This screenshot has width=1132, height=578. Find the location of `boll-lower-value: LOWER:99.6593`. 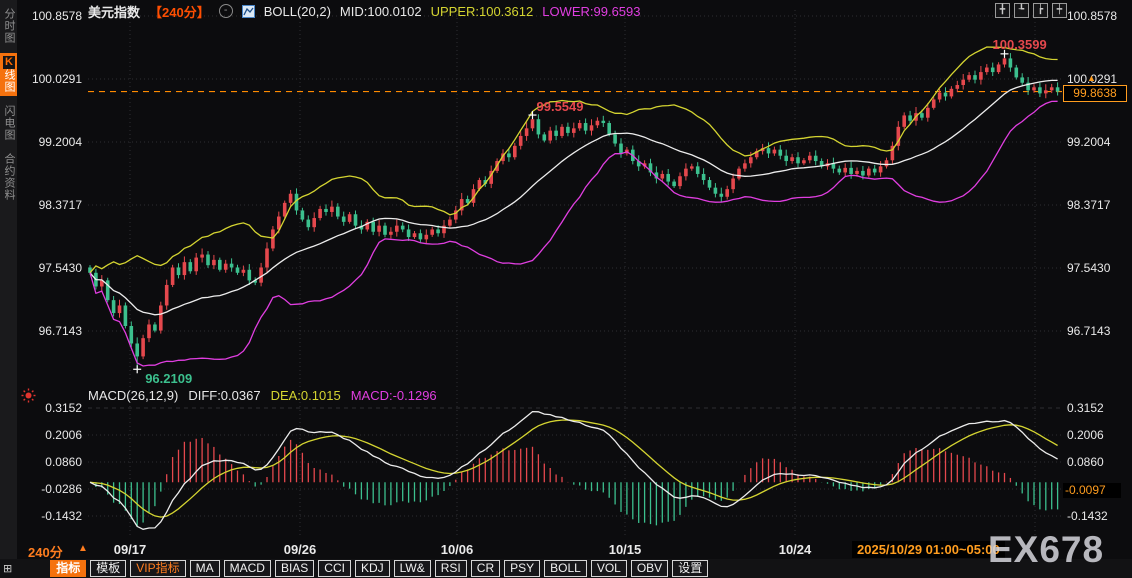

boll-lower-value: LOWER:99.6593 is located at coordinates (591, 11).